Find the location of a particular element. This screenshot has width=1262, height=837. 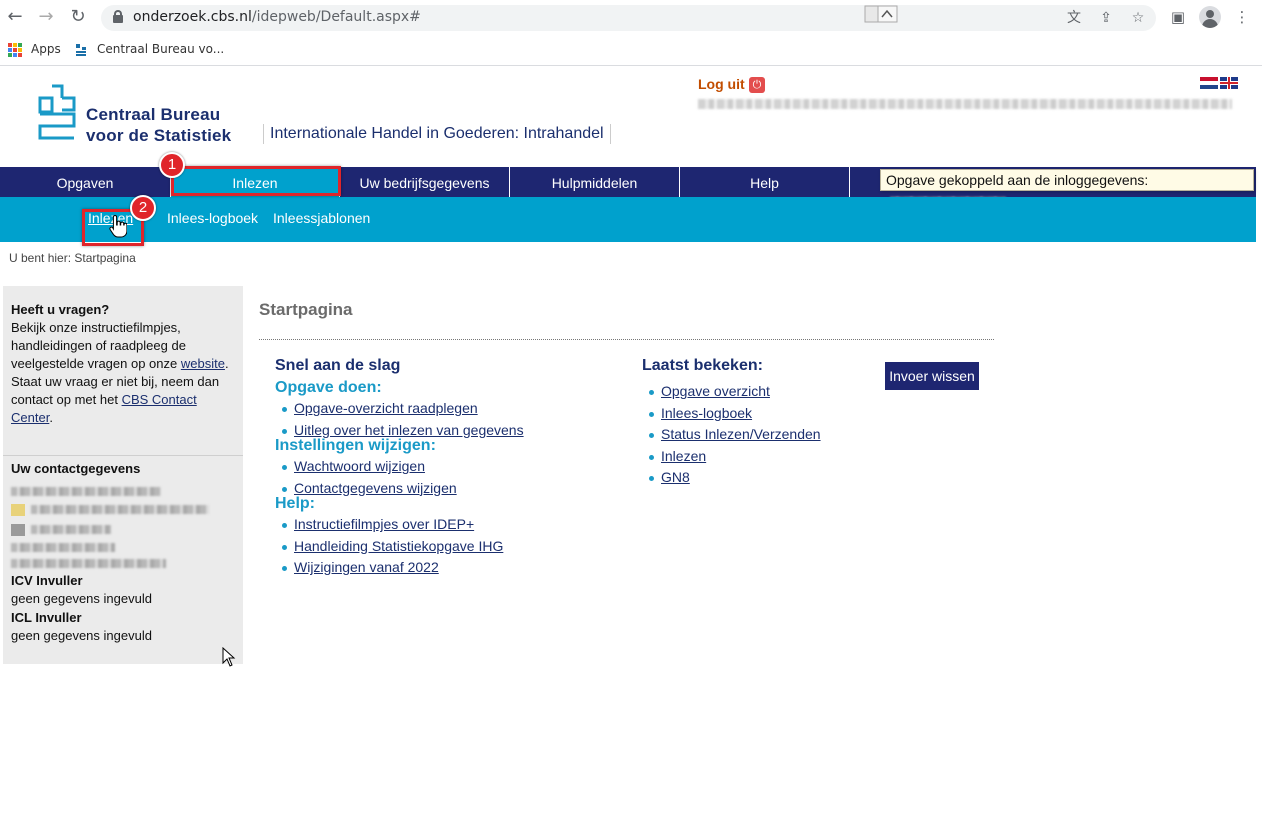

cbs-logo-icon is located at coordinates (58, 113).